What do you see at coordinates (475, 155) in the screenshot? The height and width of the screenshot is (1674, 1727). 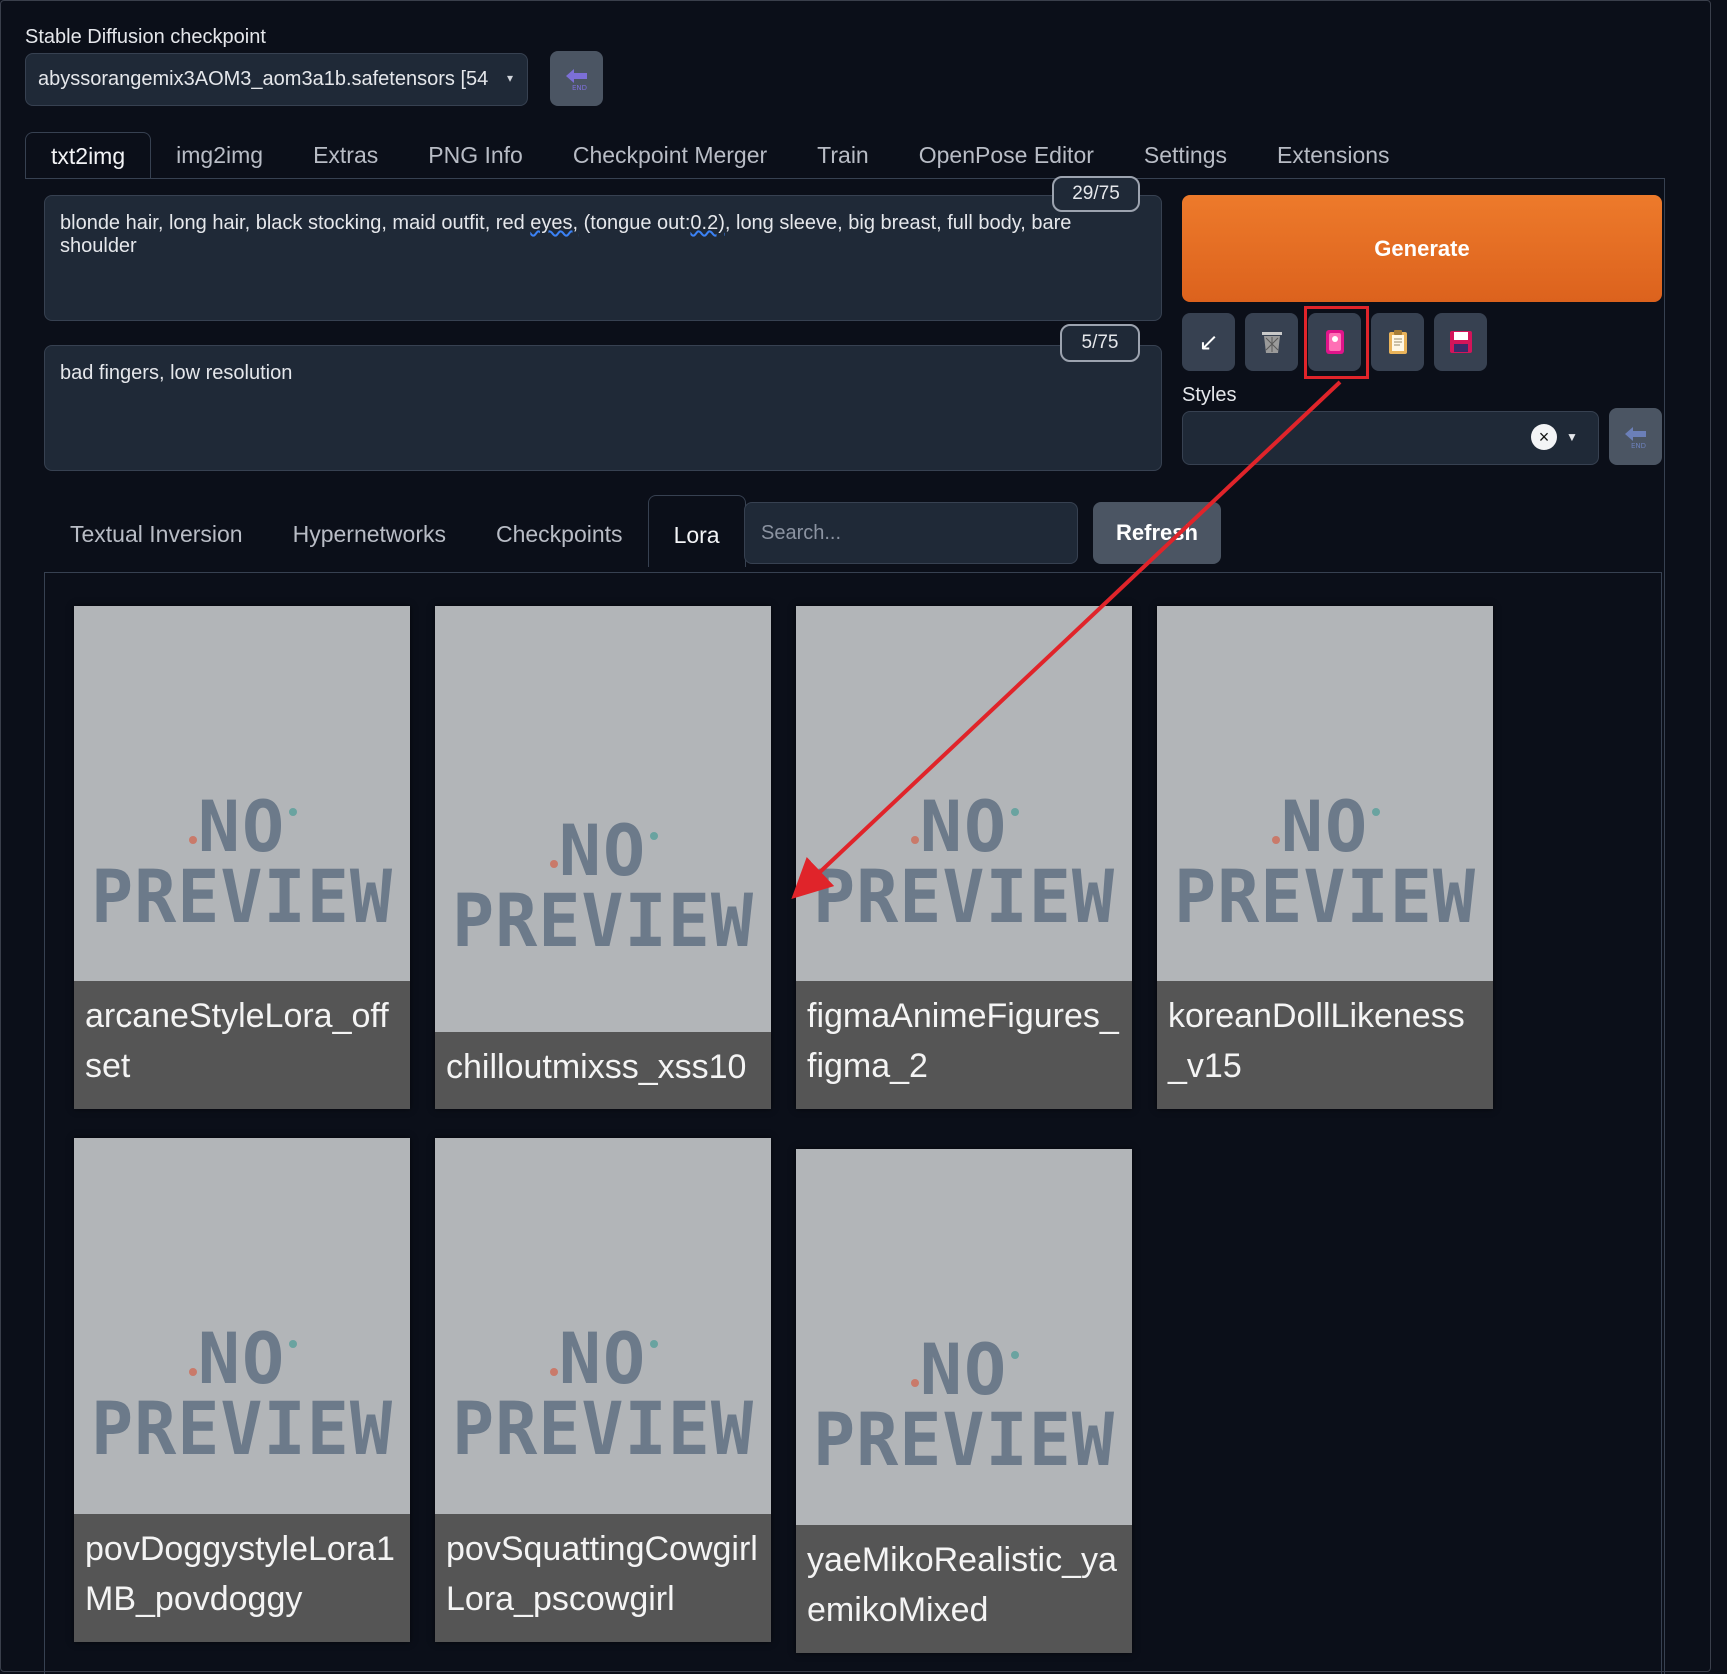 I see `tab-png-info: PNG Info` at bounding box center [475, 155].